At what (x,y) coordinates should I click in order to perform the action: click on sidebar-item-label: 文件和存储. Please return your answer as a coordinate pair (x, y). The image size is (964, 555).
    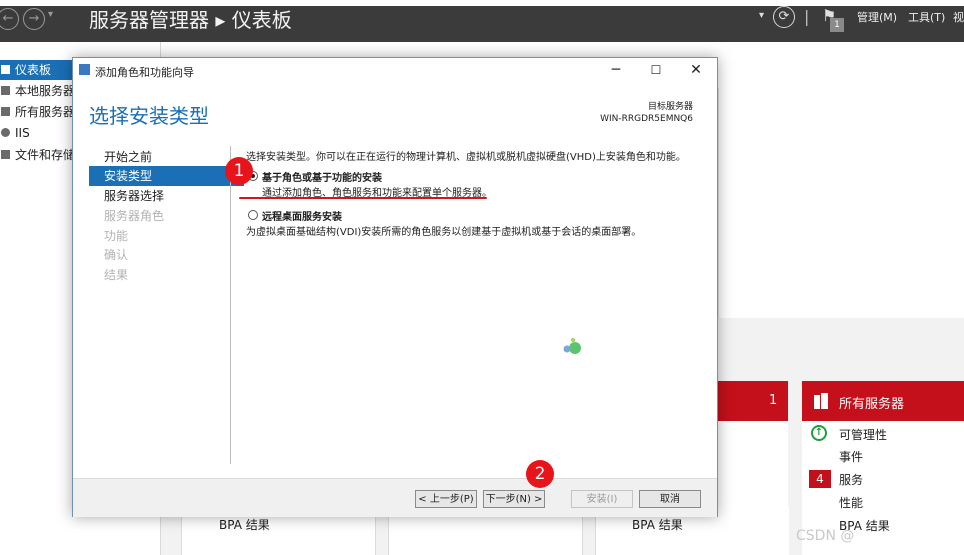
    Looking at the image, I should click on (45, 155).